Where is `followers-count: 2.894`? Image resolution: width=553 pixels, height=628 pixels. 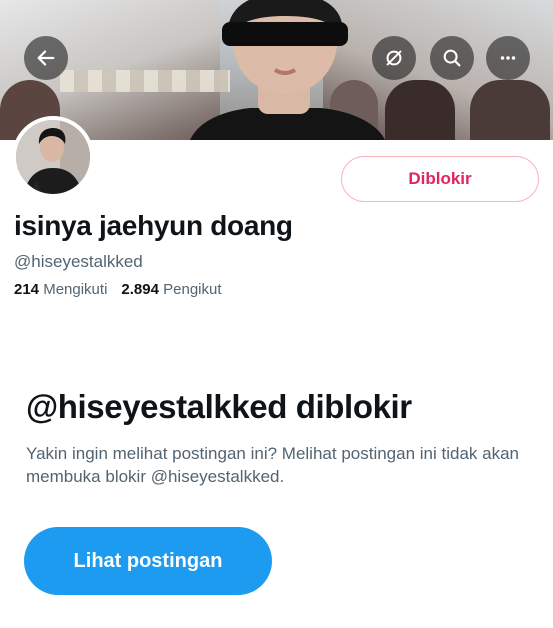
followers-count: 2.894 is located at coordinates (140, 289).